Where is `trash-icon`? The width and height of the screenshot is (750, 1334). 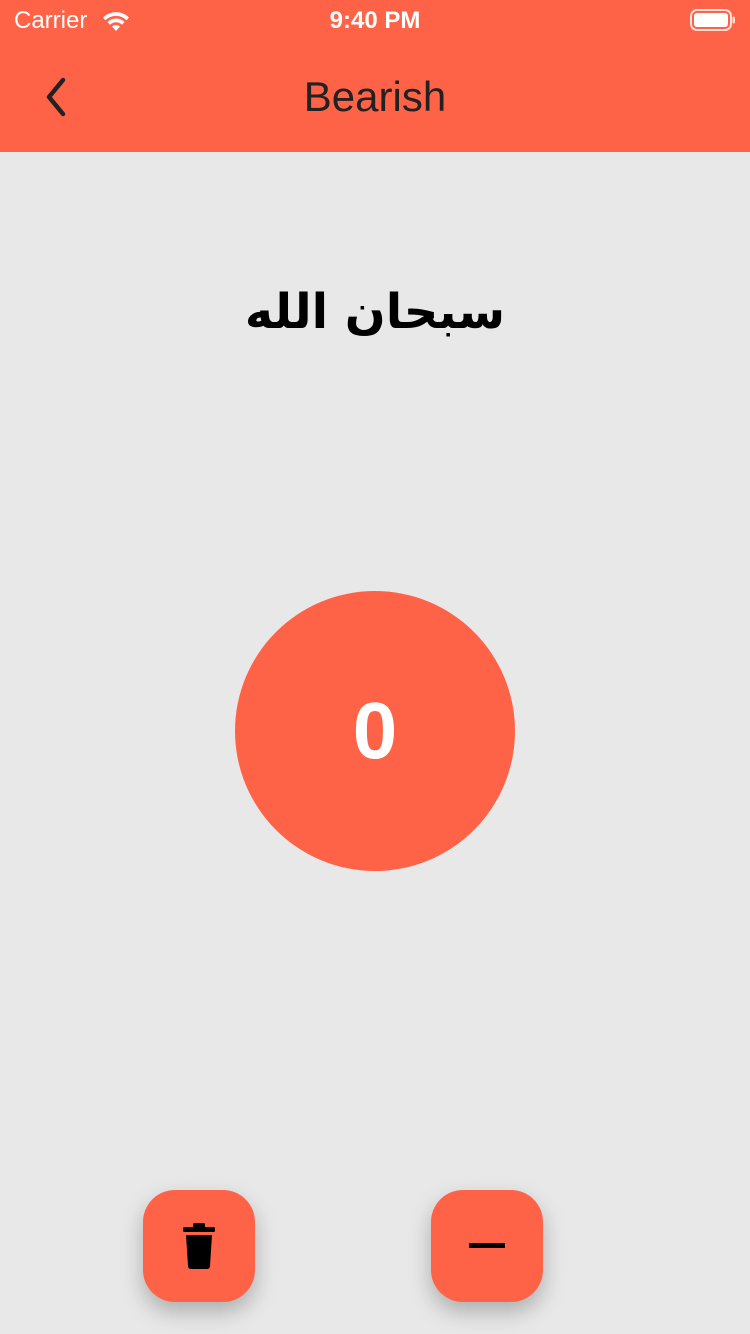
trash-icon is located at coordinates (199, 1246).